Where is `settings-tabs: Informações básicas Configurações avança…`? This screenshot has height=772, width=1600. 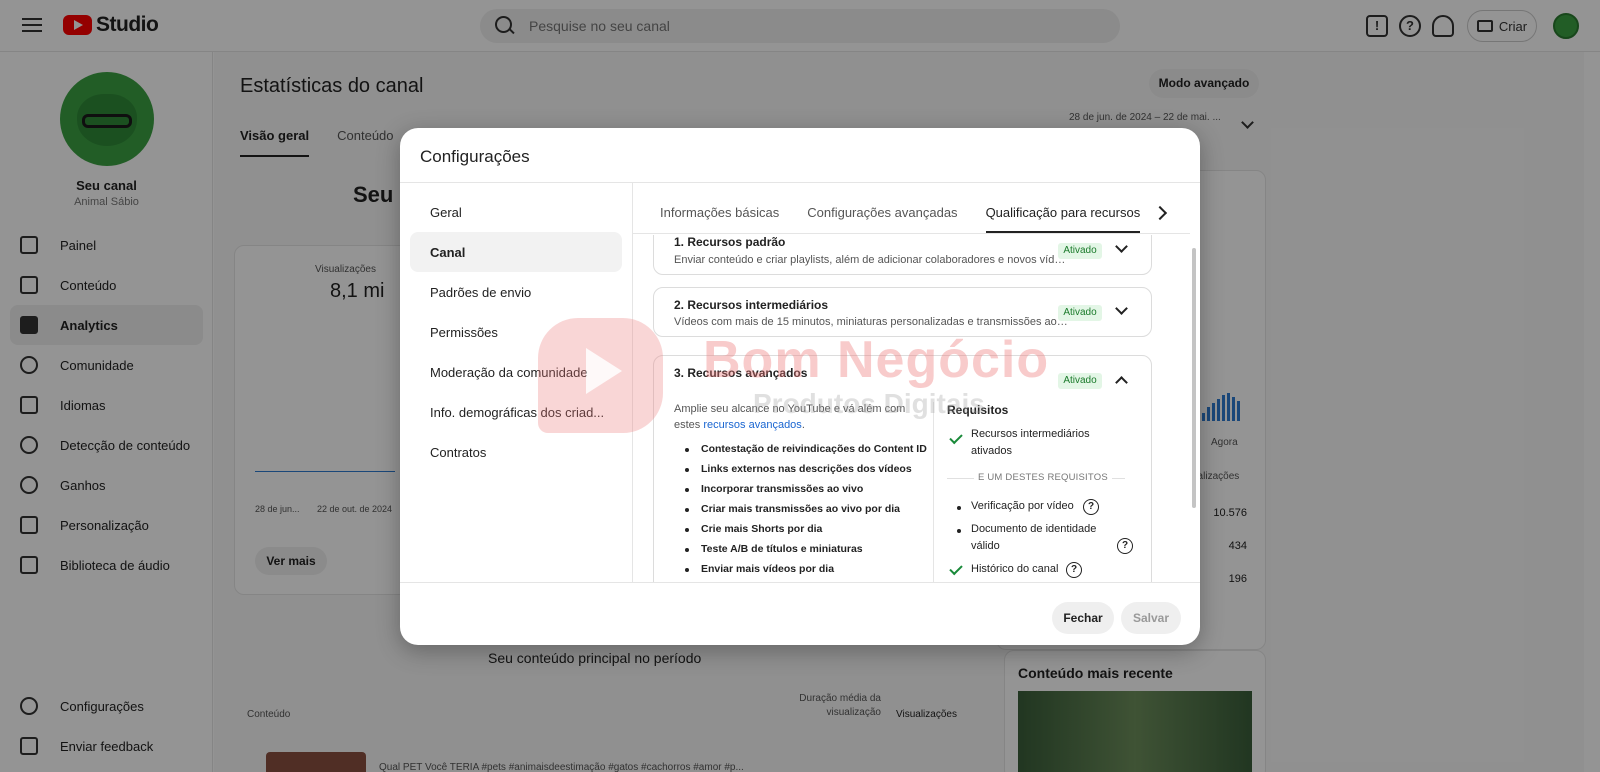 settings-tabs: Informações básicas Configurações avança… is located at coordinates (911, 208).